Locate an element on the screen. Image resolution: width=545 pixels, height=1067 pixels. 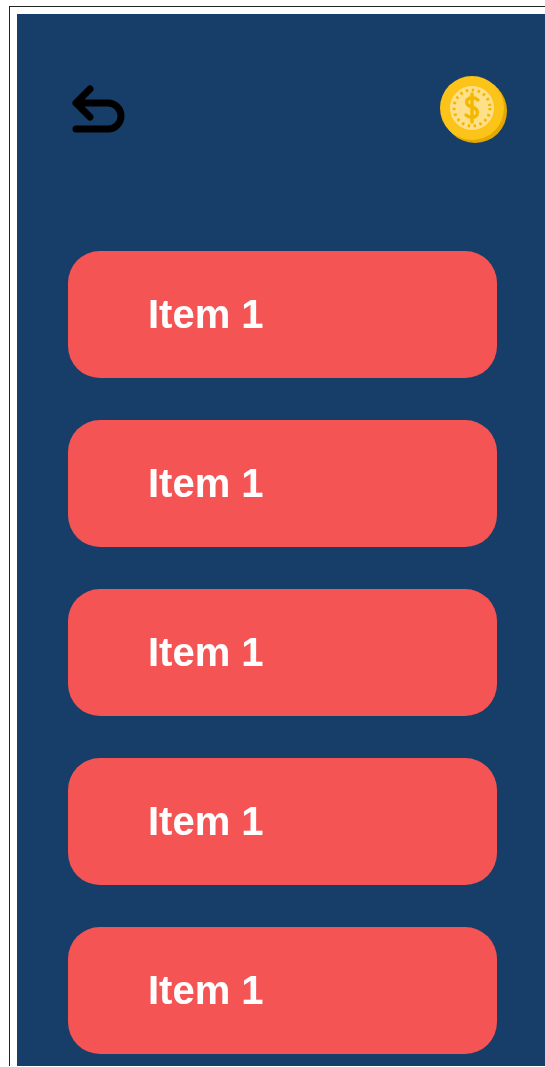
back-icon is located at coordinates (99, 110).